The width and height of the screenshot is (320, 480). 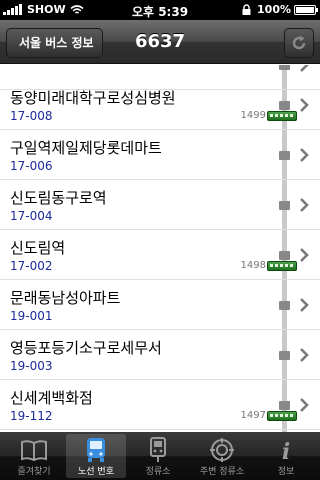 What do you see at coordinates (58, 198) in the screenshot?
I see `stop-name: 신도림동구로역` at bounding box center [58, 198].